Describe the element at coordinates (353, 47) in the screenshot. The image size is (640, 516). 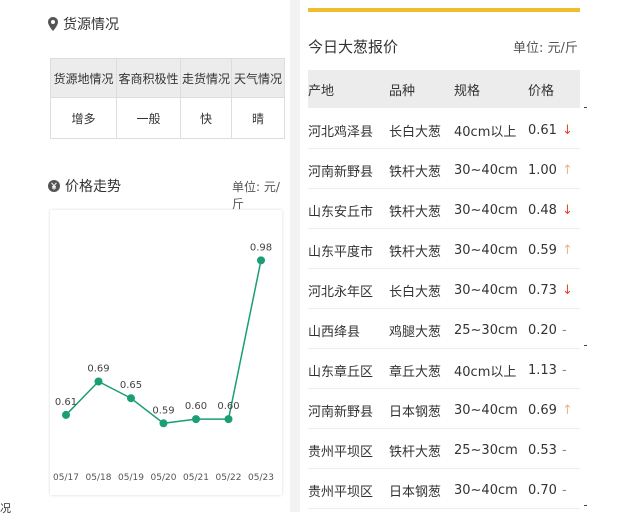
I see `price-table-title: 今日大葱报价` at that location.